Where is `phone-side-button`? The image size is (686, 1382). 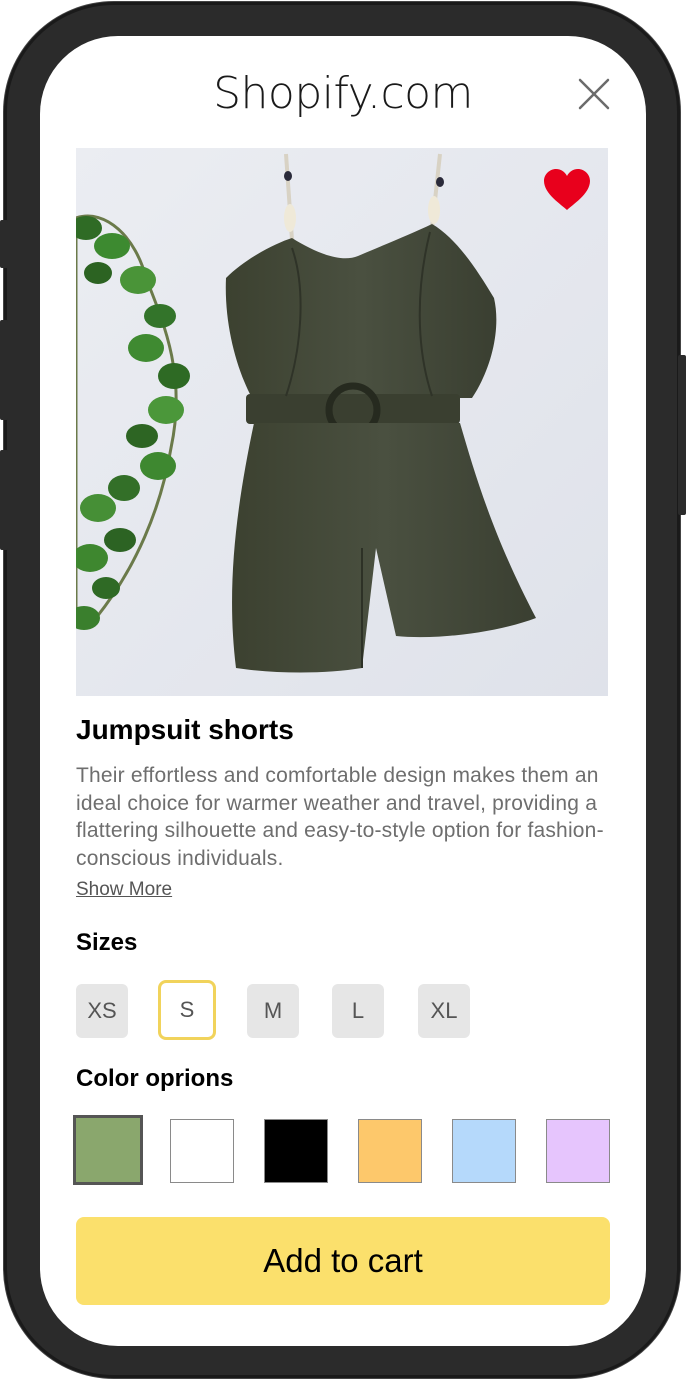
phone-side-button is located at coordinates (4, 244).